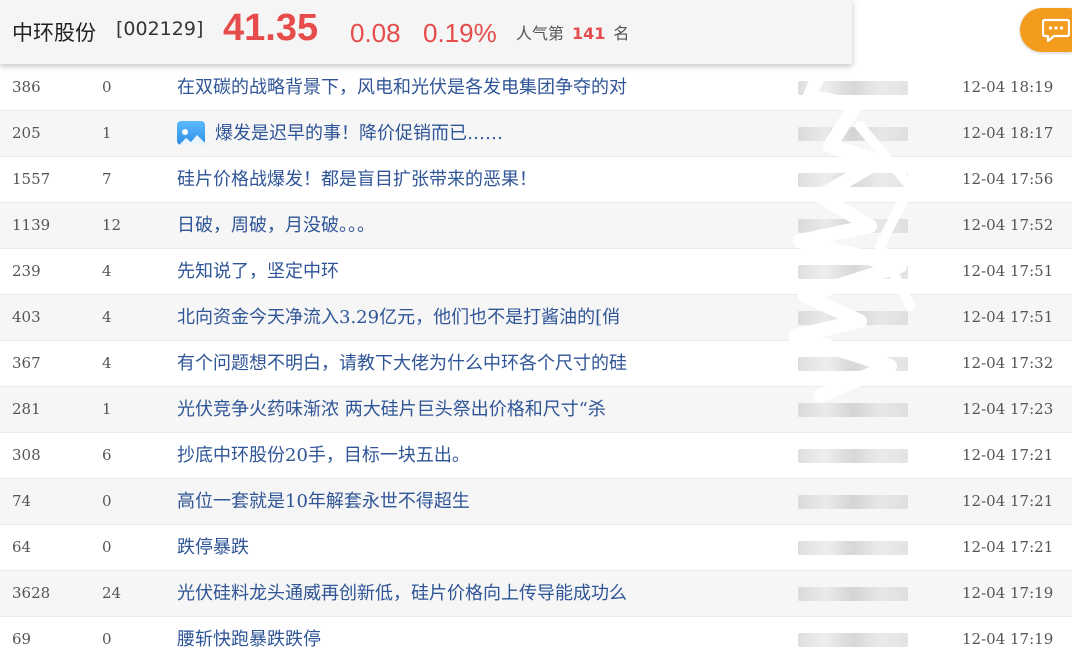 The height and width of the screenshot is (649, 1072). Describe the element at coordinates (26, 409) in the screenshot. I see `read-count: 281` at that location.